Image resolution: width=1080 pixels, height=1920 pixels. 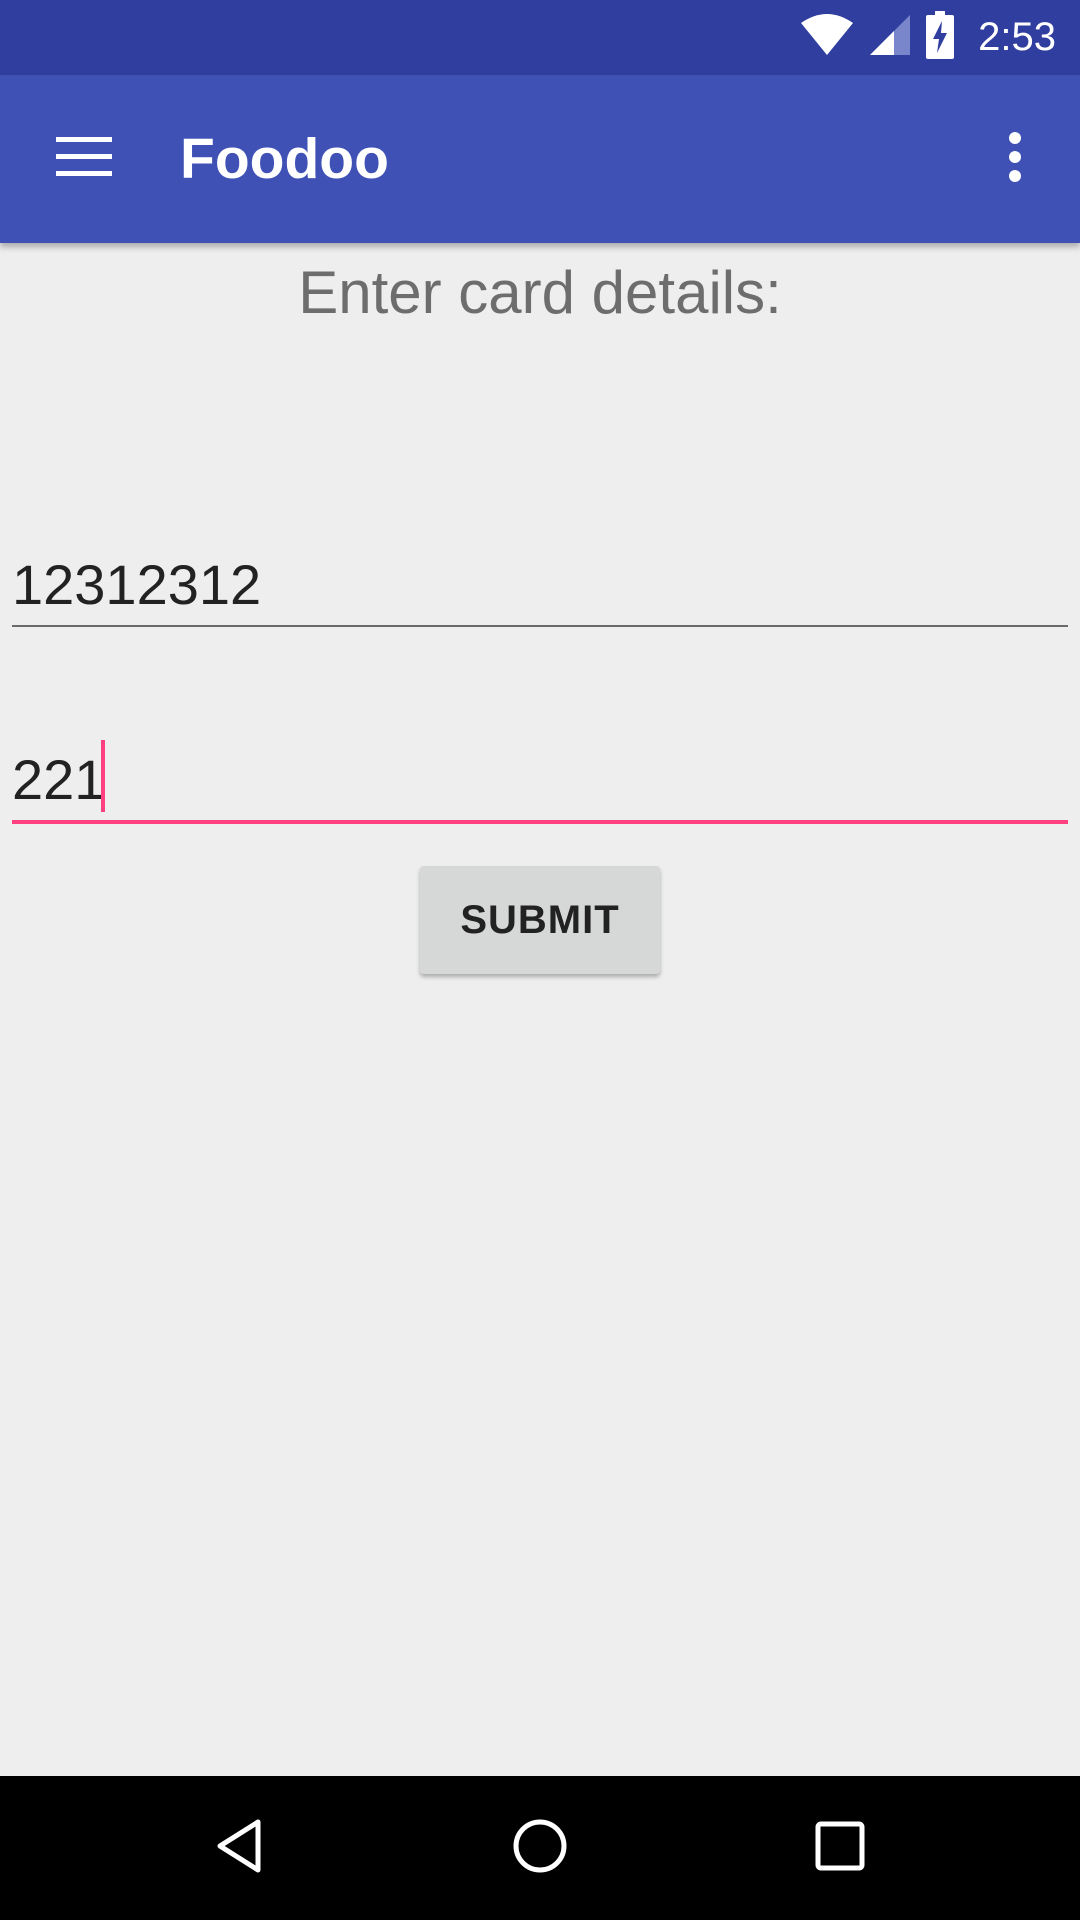 What do you see at coordinates (540, 159) in the screenshot?
I see `app-bar: Foodoo` at bounding box center [540, 159].